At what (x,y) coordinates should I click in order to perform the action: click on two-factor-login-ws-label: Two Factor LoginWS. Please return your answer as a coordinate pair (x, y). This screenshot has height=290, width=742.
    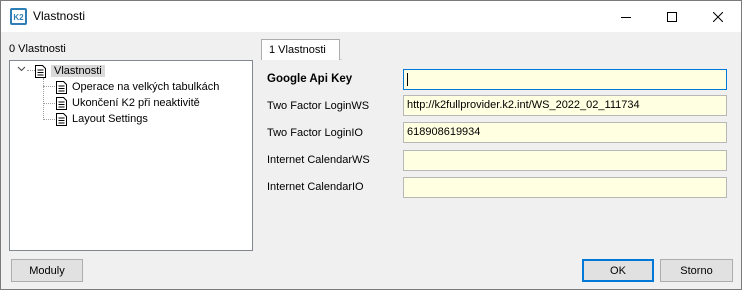
    Looking at the image, I should click on (318, 106).